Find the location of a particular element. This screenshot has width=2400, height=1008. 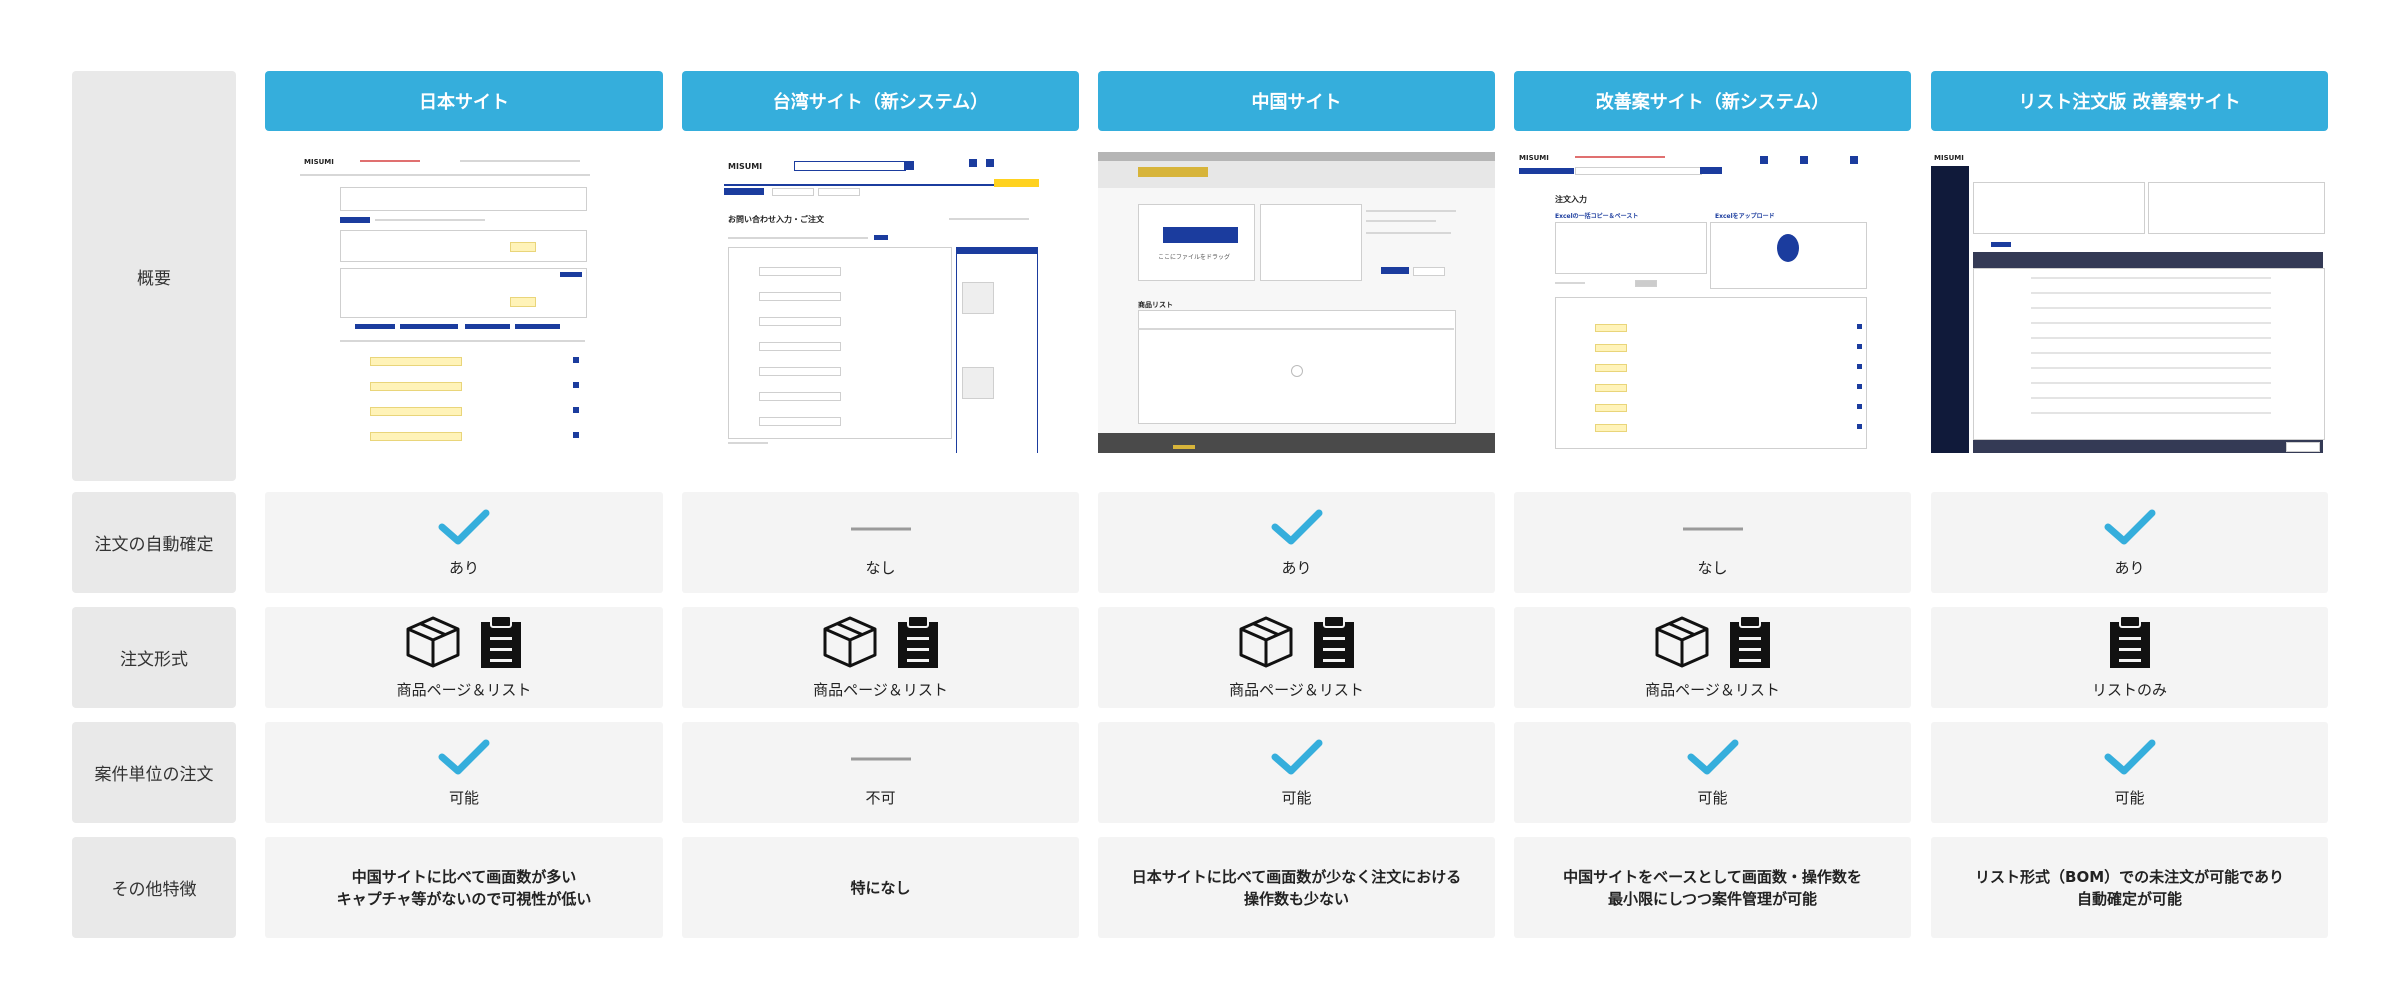

screenshot-list-version-site: MISUMI is located at coordinates (2129, 302).